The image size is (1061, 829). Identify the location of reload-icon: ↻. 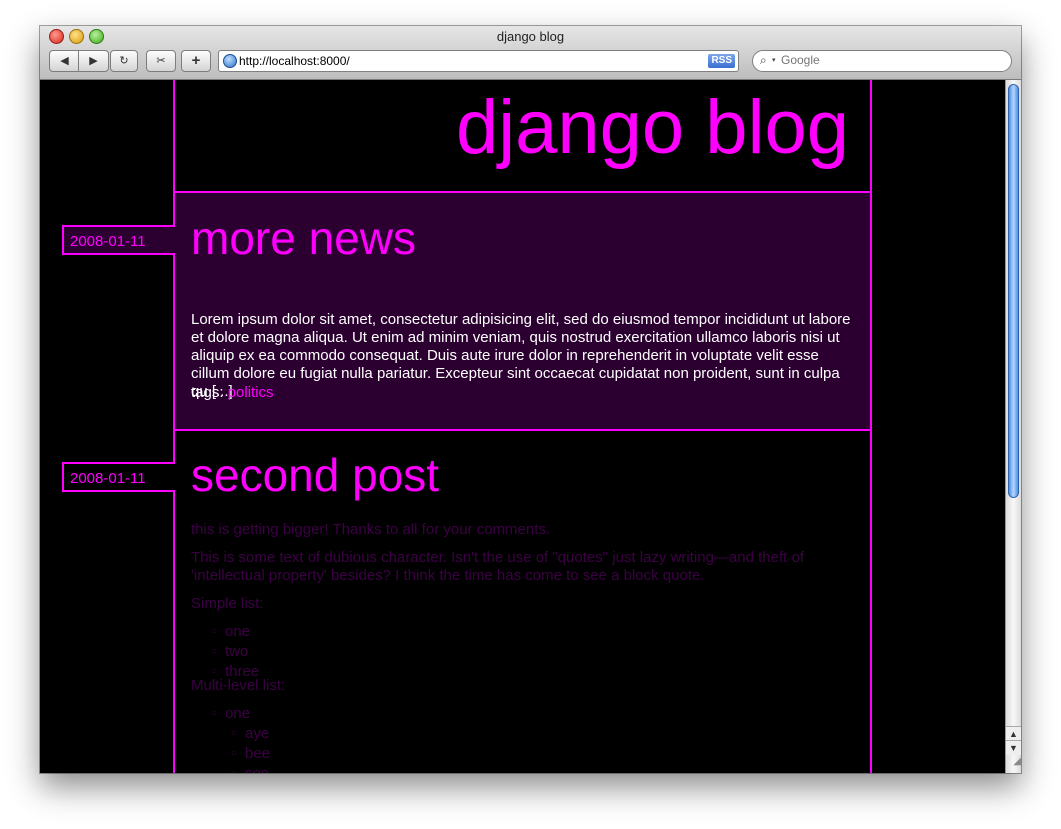
(124, 61).